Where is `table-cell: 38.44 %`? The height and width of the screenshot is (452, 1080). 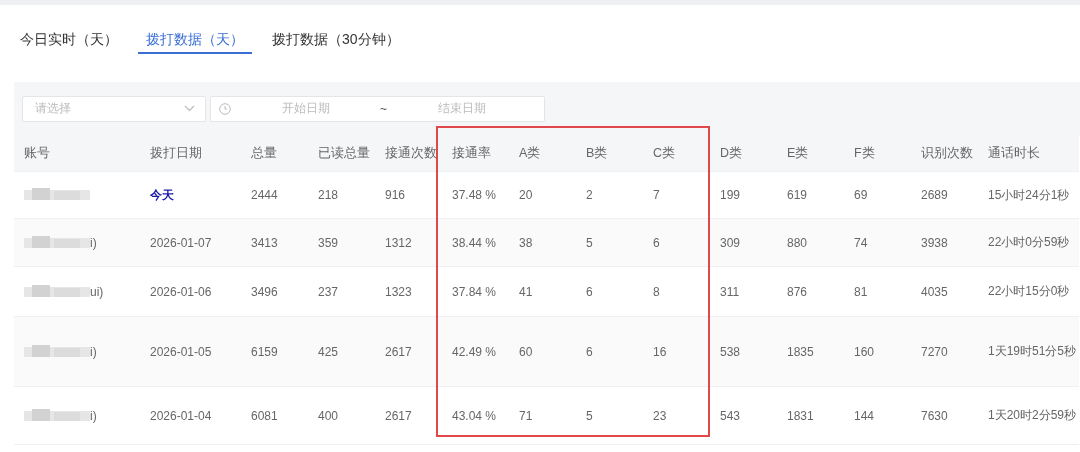 table-cell: 38.44 % is located at coordinates (475, 243).